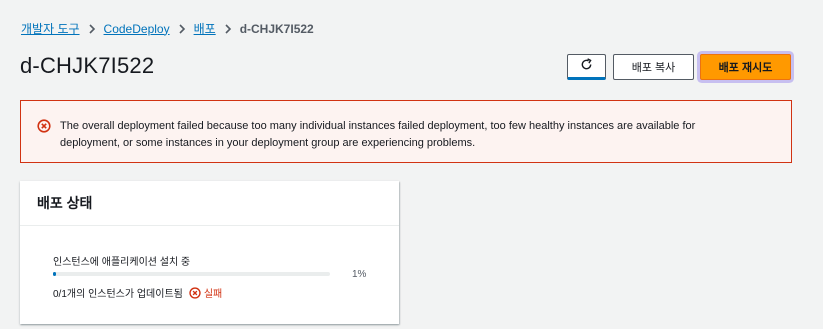 Image resolution: width=823 pixels, height=329 pixels. Describe the element at coordinates (137, 29) in the screenshot. I see `breadcrumb-codedeploy: CodeDeploy` at that location.